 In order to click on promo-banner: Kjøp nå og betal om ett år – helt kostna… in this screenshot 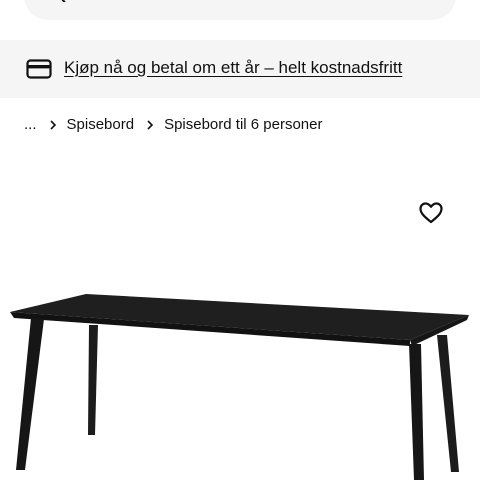, I will do `click(240, 69)`.